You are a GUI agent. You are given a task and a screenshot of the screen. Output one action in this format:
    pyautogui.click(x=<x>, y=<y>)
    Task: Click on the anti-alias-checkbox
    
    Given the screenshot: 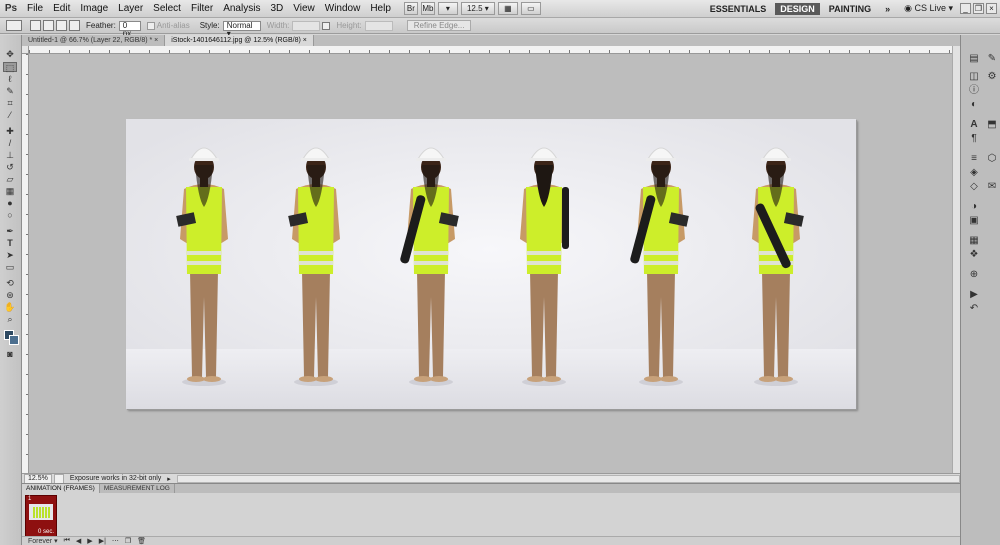 What is the action you would take?
    pyautogui.click(x=150, y=25)
    